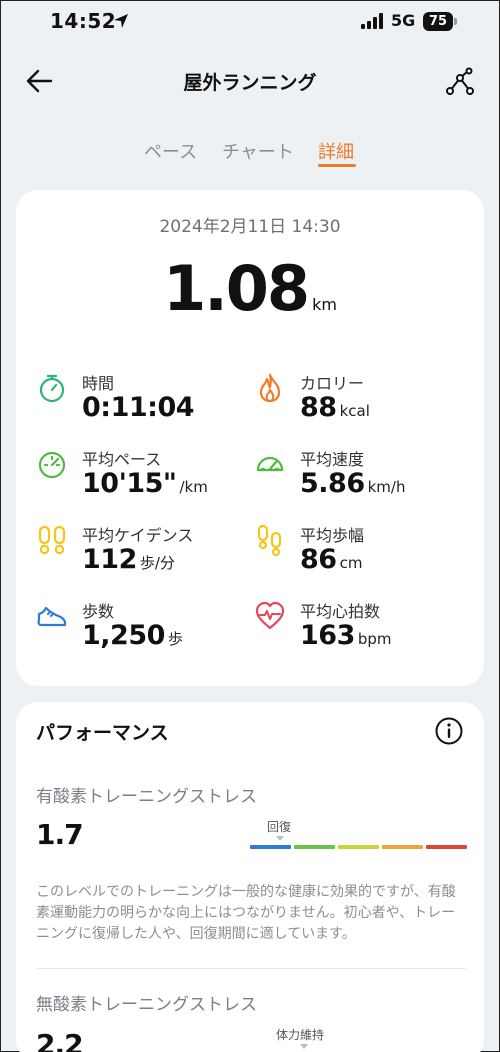 The height and width of the screenshot is (1052, 500). Describe the element at coordinates (193, 487) in the screenshot. I see `metric-unit: /km` at that location.